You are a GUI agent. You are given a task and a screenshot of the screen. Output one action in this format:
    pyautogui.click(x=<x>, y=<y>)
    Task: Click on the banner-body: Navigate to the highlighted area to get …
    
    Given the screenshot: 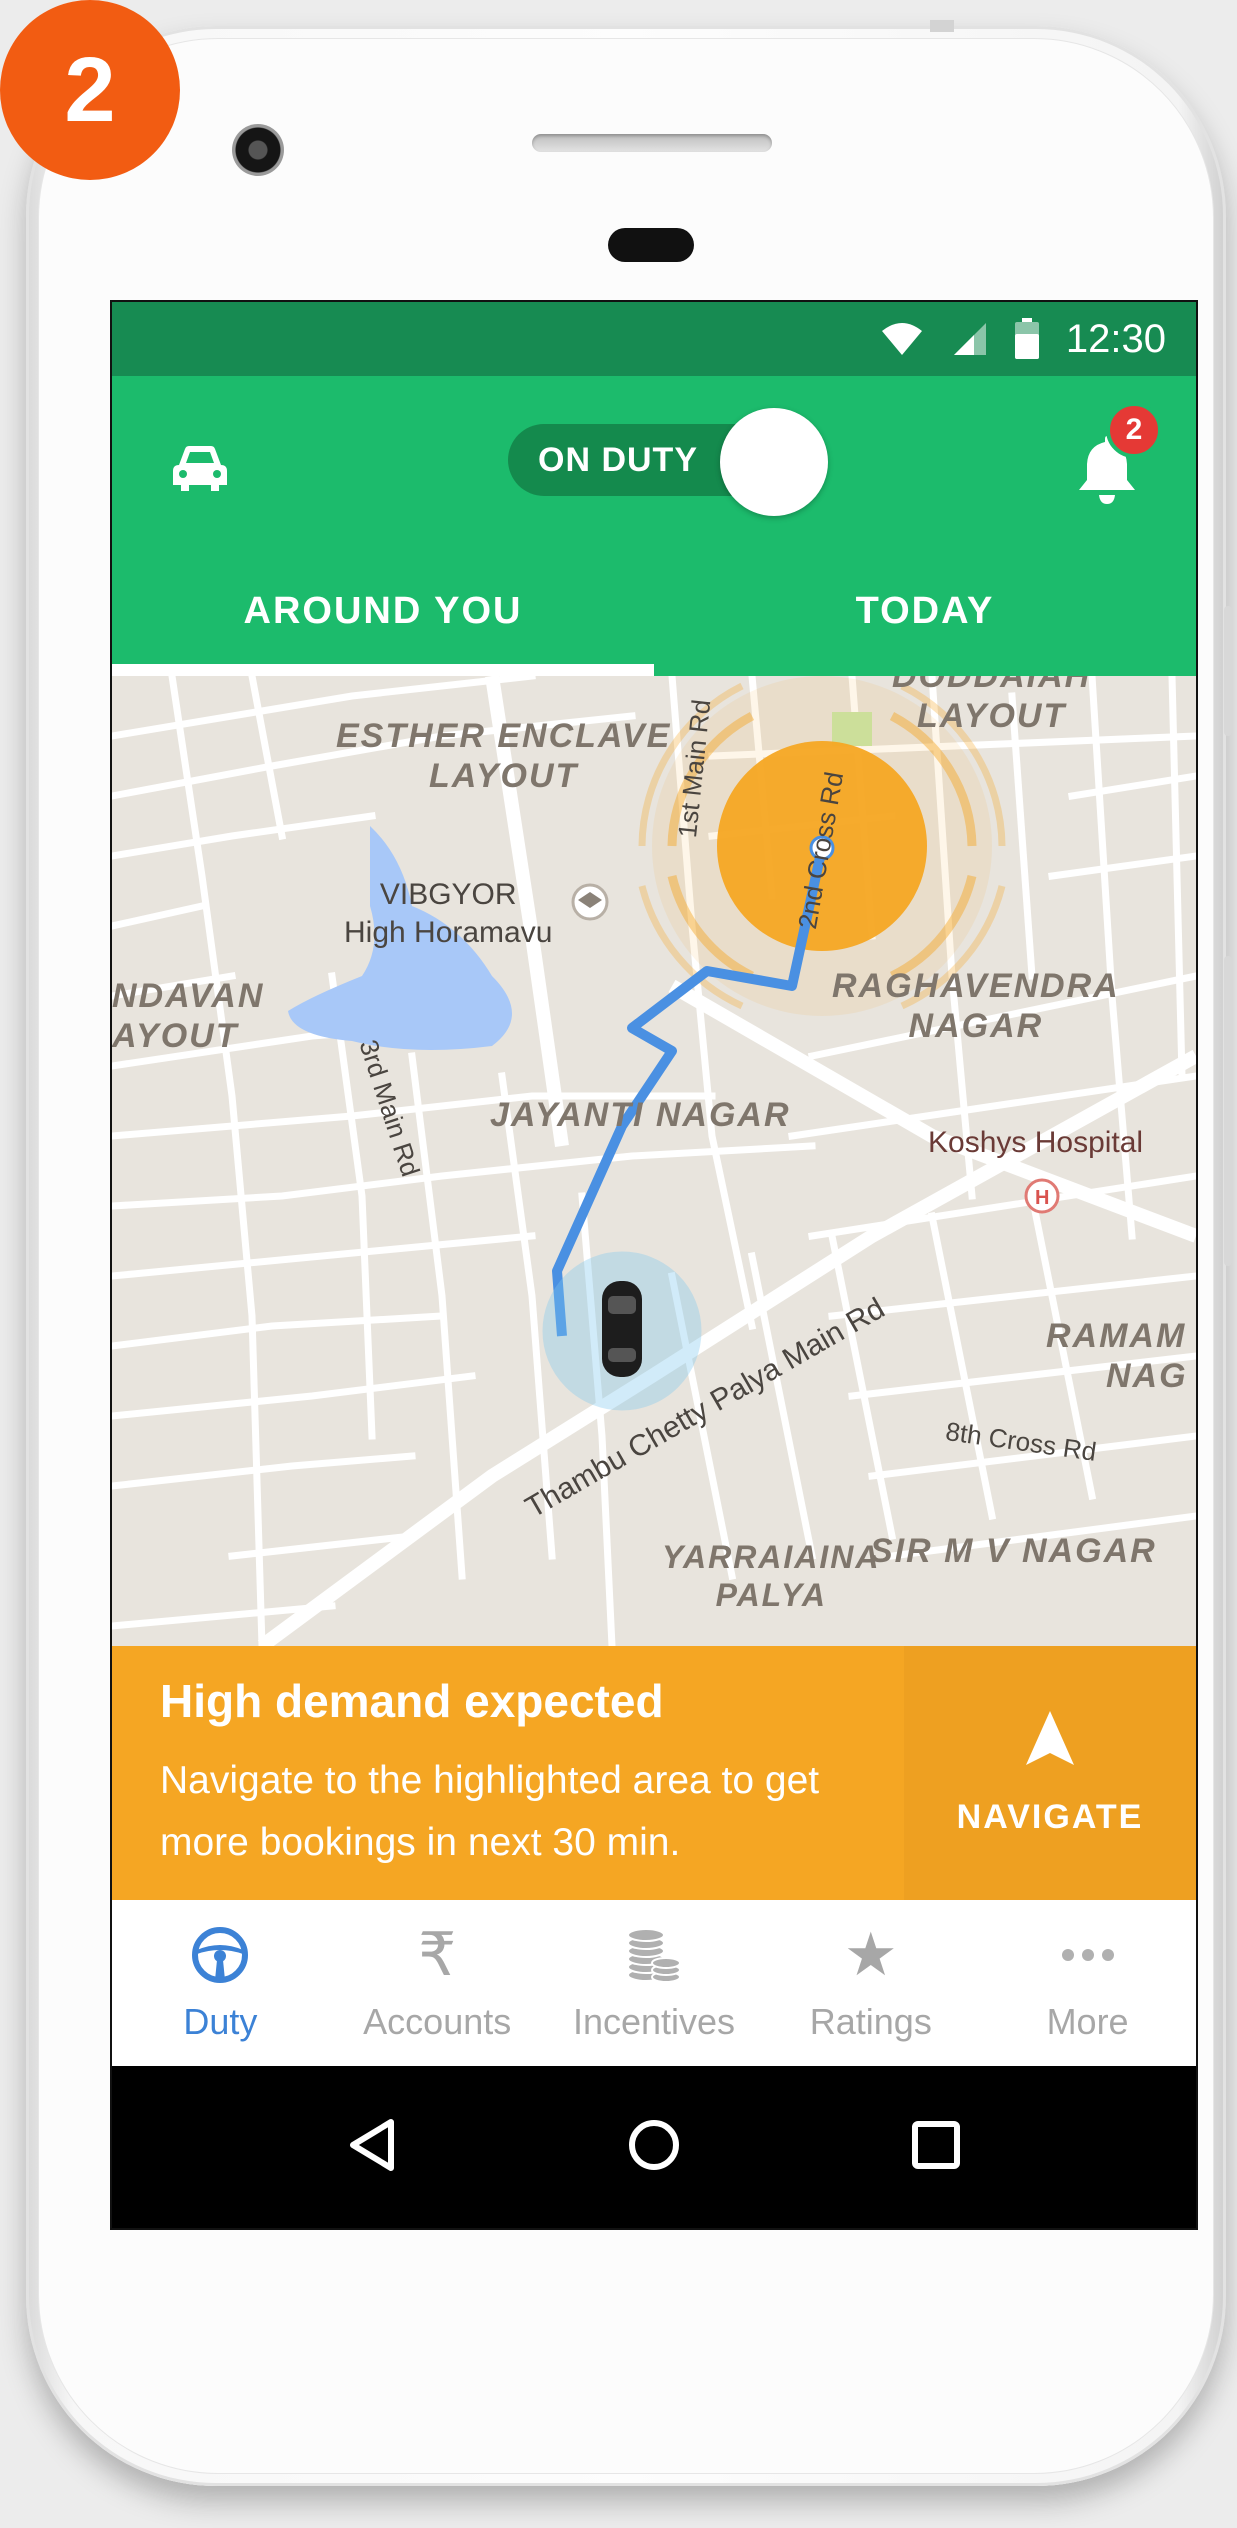 What is the action you would take?
    pyautogui.click(x=490, y=1811)
    